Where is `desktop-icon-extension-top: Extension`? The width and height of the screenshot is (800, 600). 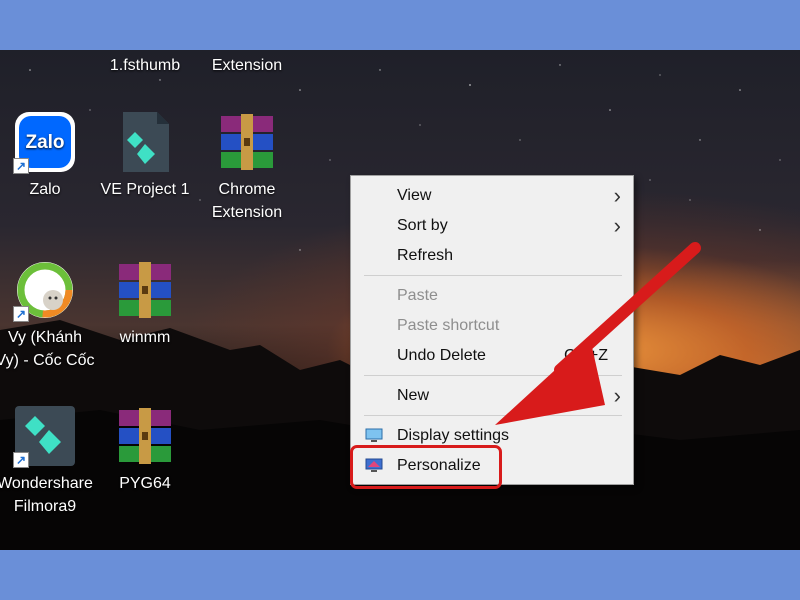
desktop-icon-extension-top: Extension is located at coordinates (247, 65).